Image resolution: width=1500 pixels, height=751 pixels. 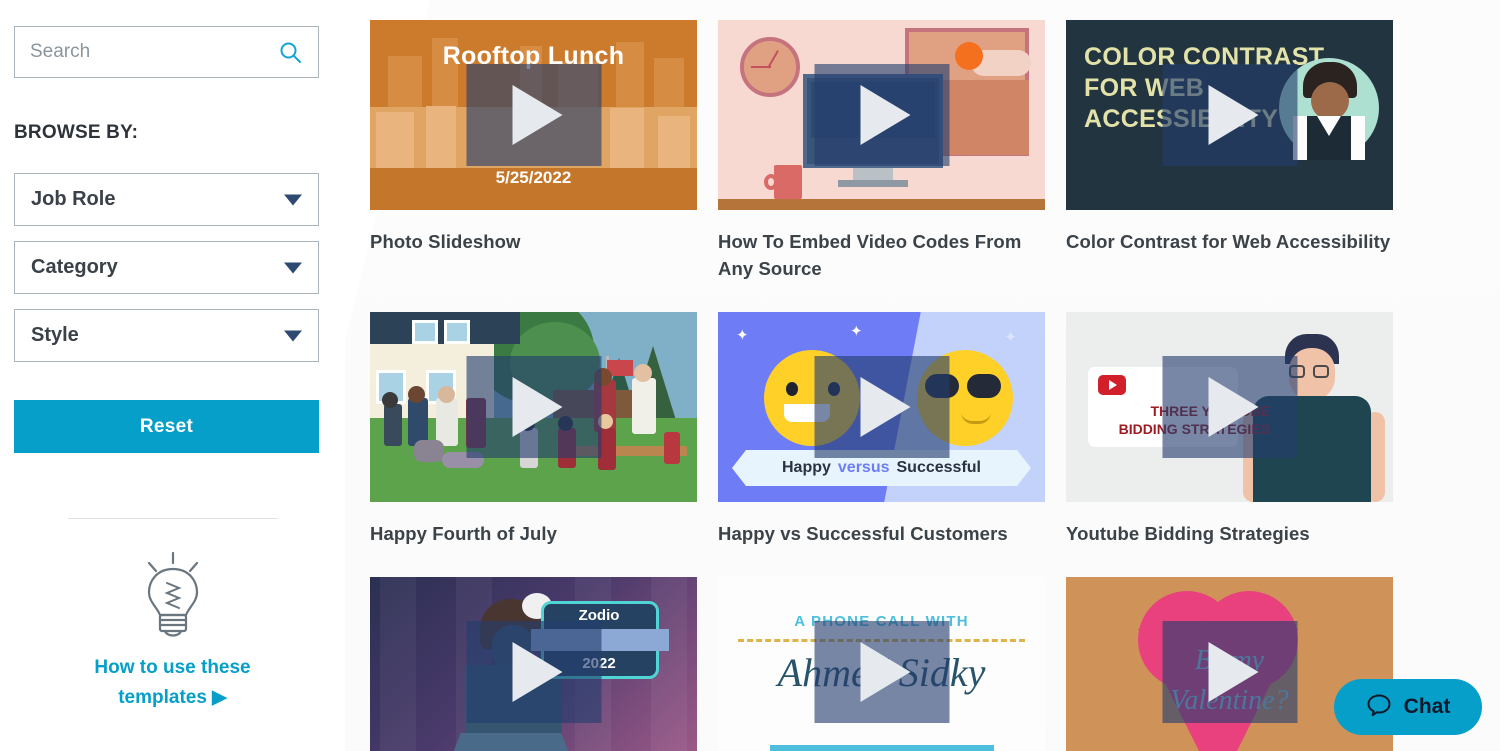 What do you see at coordinates (881, 533) in the screenshot?
I see `template-card-title: Happy vs Successful Customers` at bounding box center [881, 533].